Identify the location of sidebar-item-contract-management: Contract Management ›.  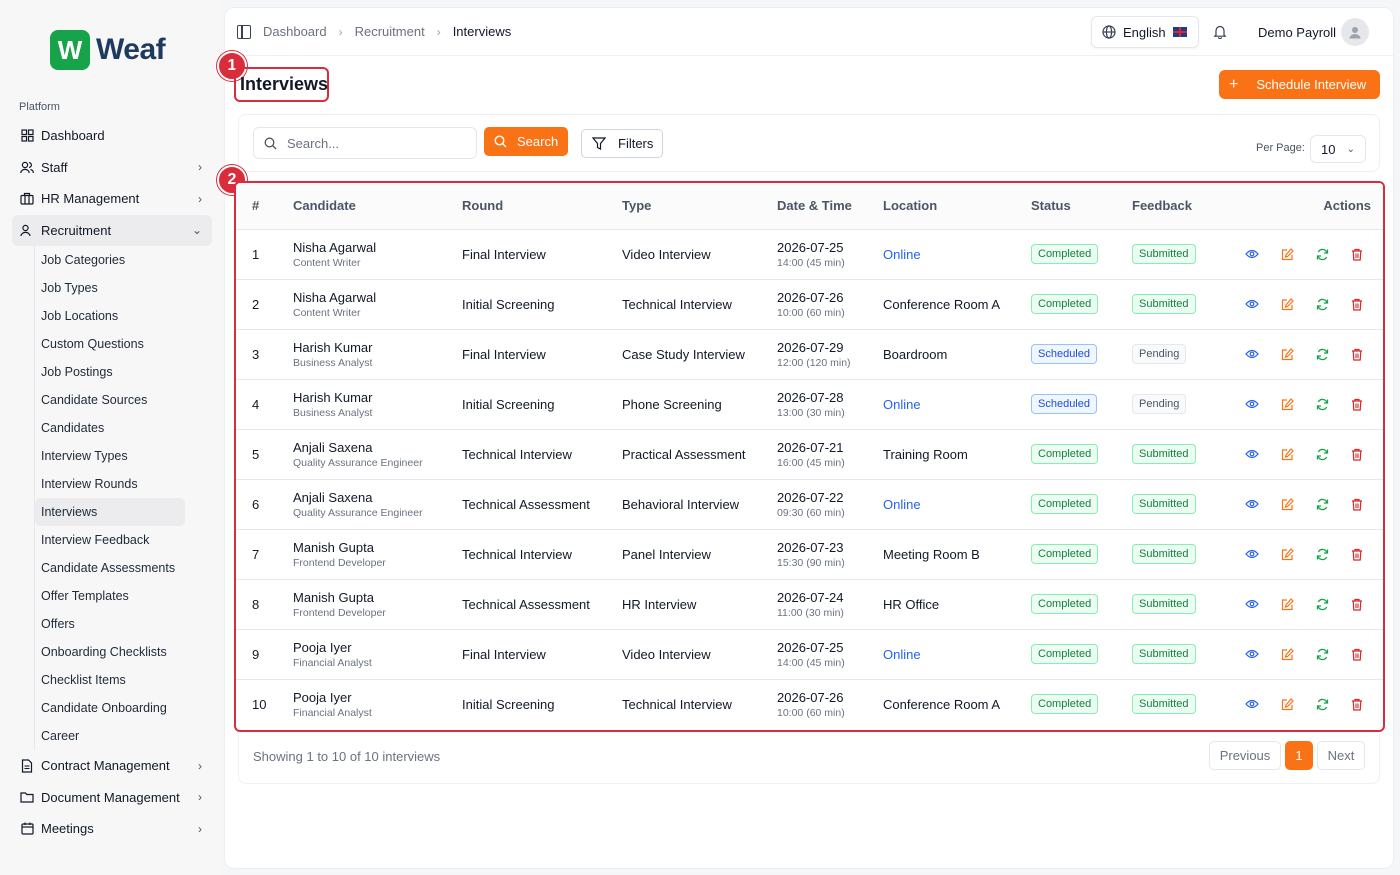
(112, 766).